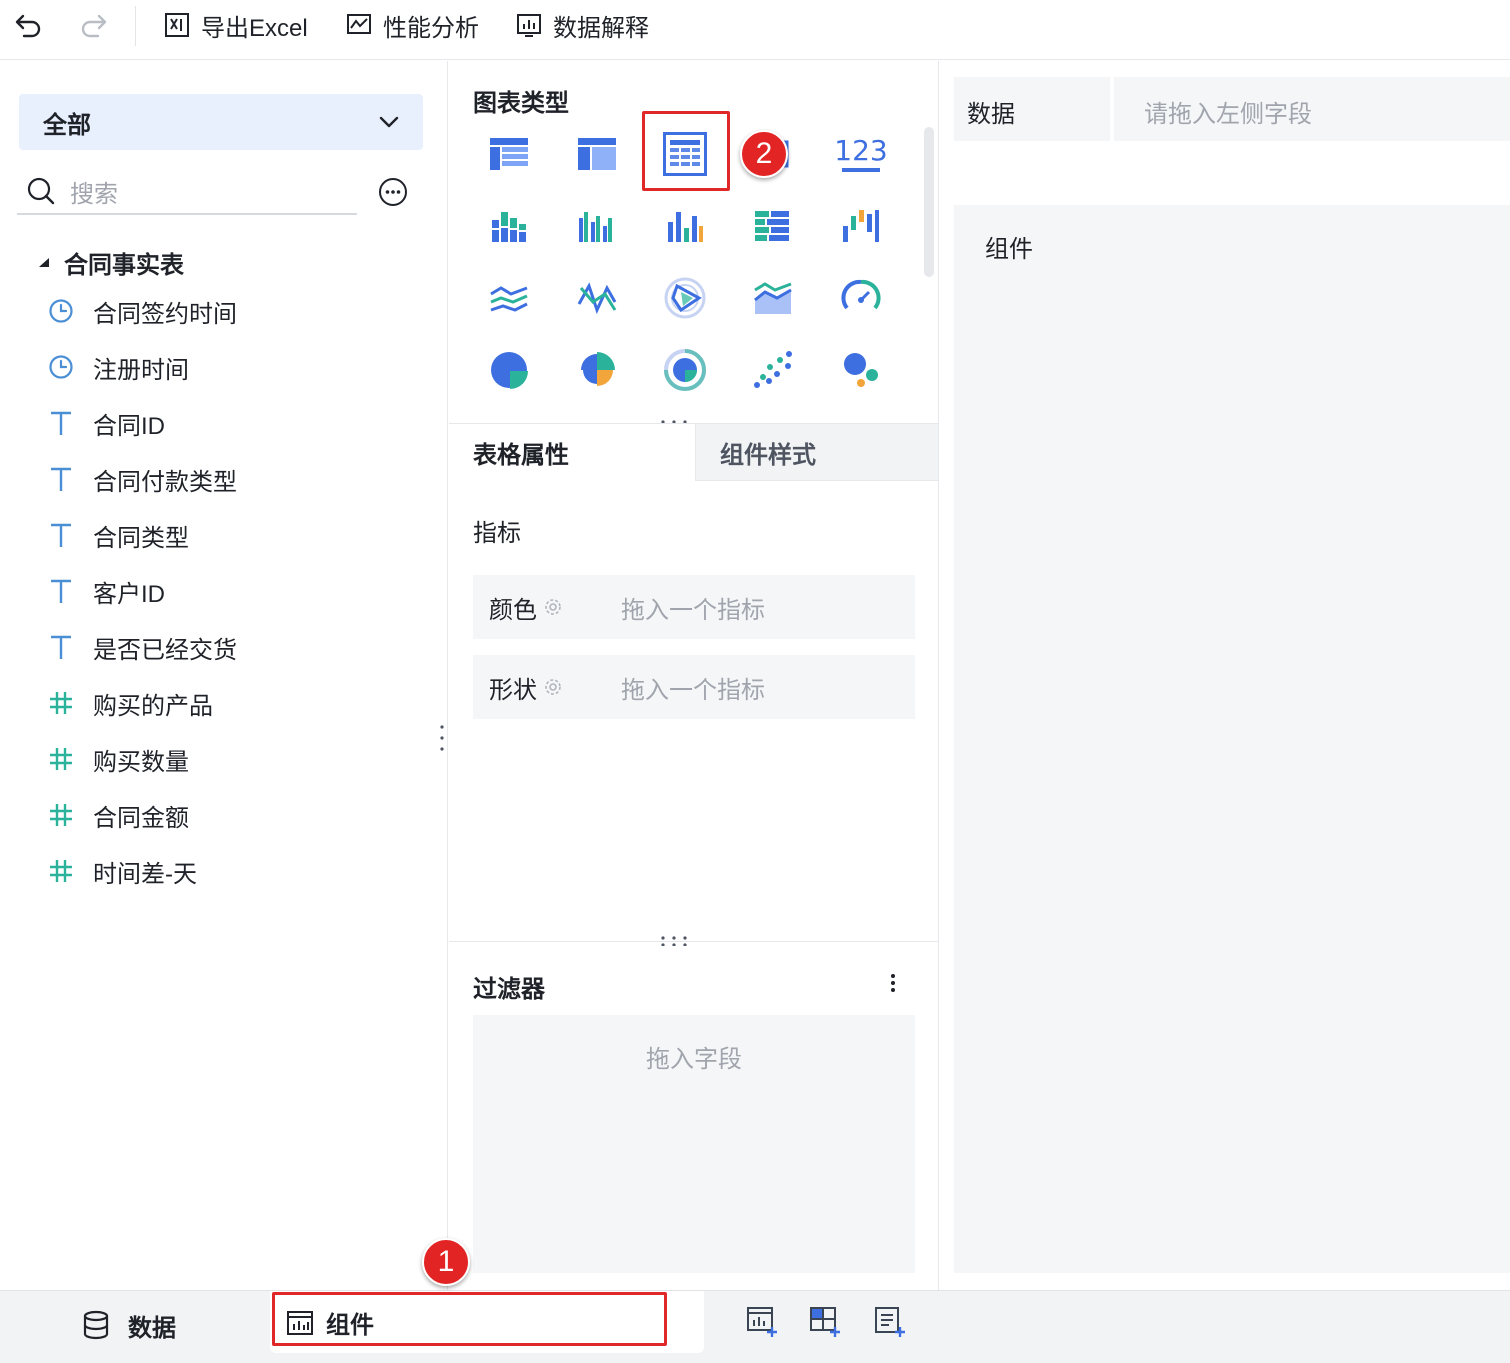 This screenshot has width=1510, height=1363. I want to click on field-item: 合同签约时间, so click(142, 311).